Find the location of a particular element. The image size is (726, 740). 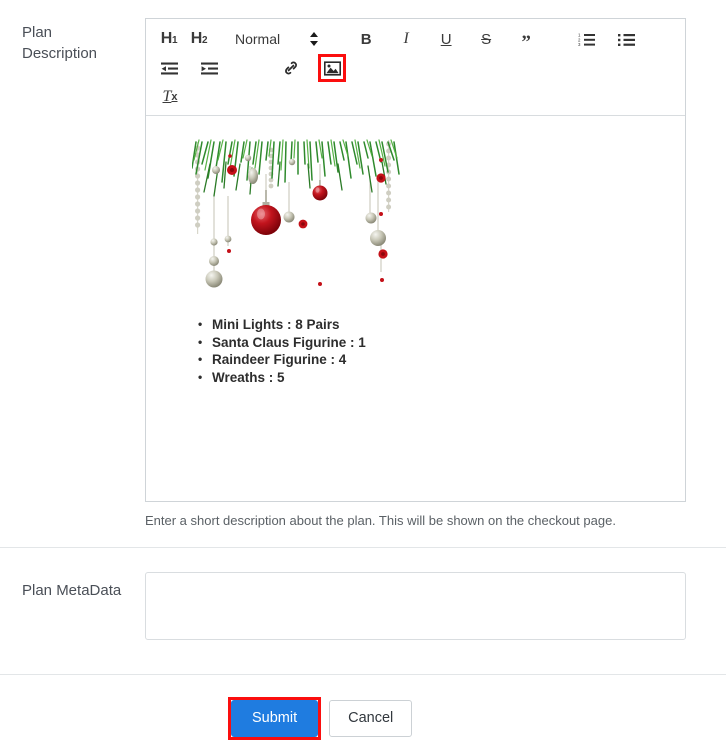

submit-button-highlight: Submit is located at coordinates (275, 718).